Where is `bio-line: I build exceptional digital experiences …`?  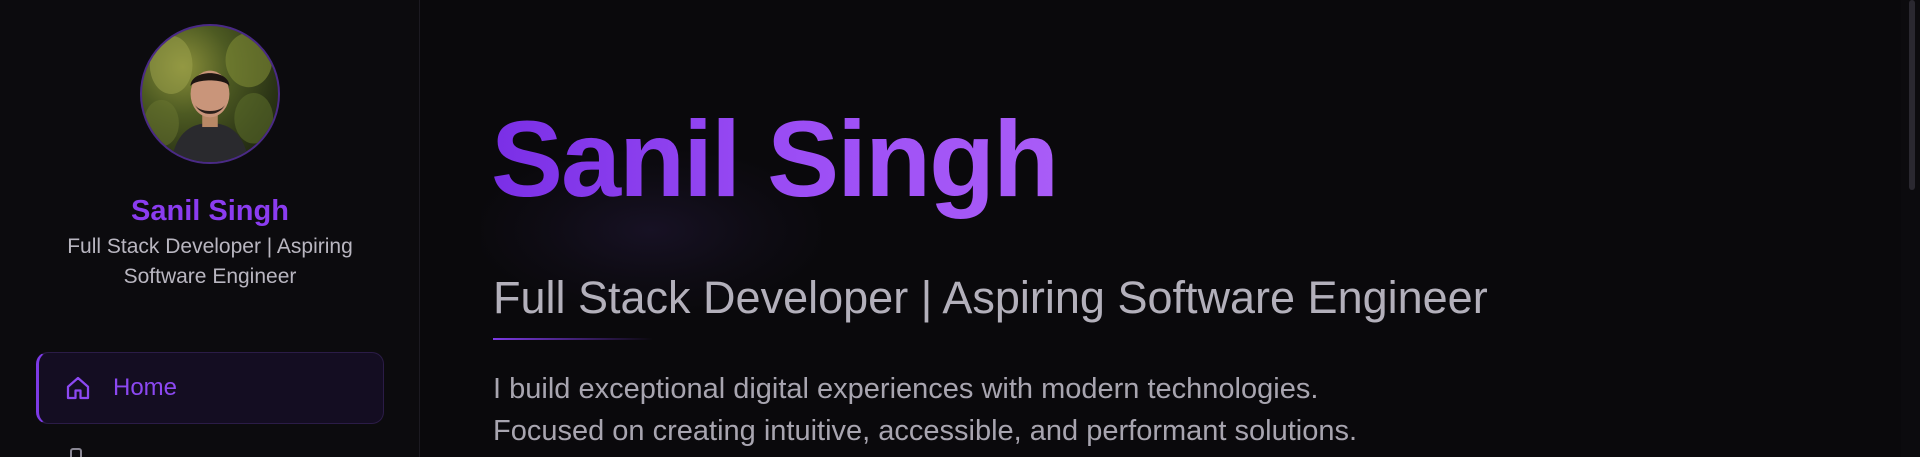 bio-line: I build exceptional digital experiences … is located at coordinates (906, 389).